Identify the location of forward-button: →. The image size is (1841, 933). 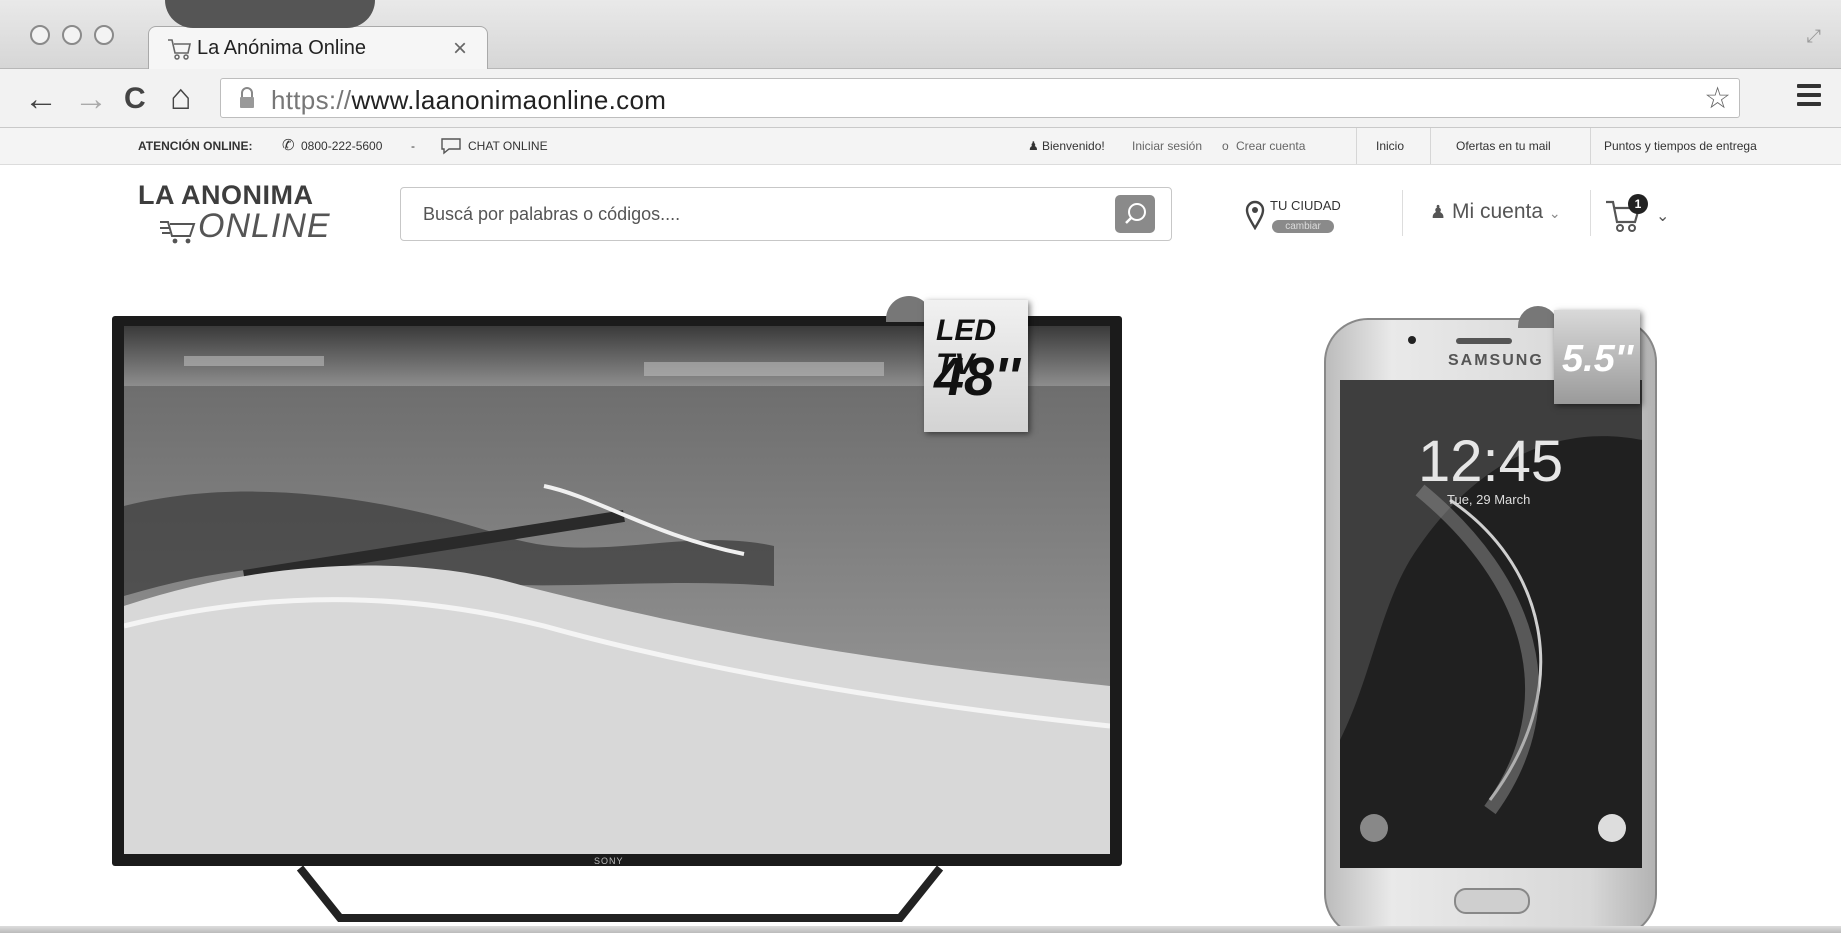
(91, 99).